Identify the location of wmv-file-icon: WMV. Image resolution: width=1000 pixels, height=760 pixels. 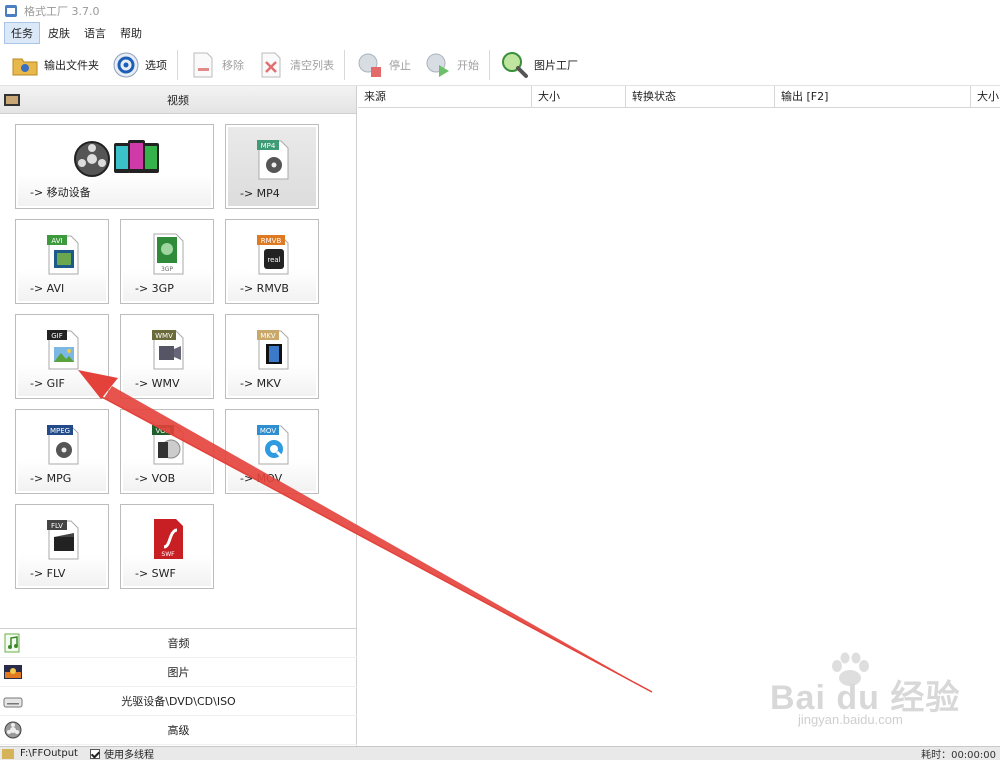
(168, 350).